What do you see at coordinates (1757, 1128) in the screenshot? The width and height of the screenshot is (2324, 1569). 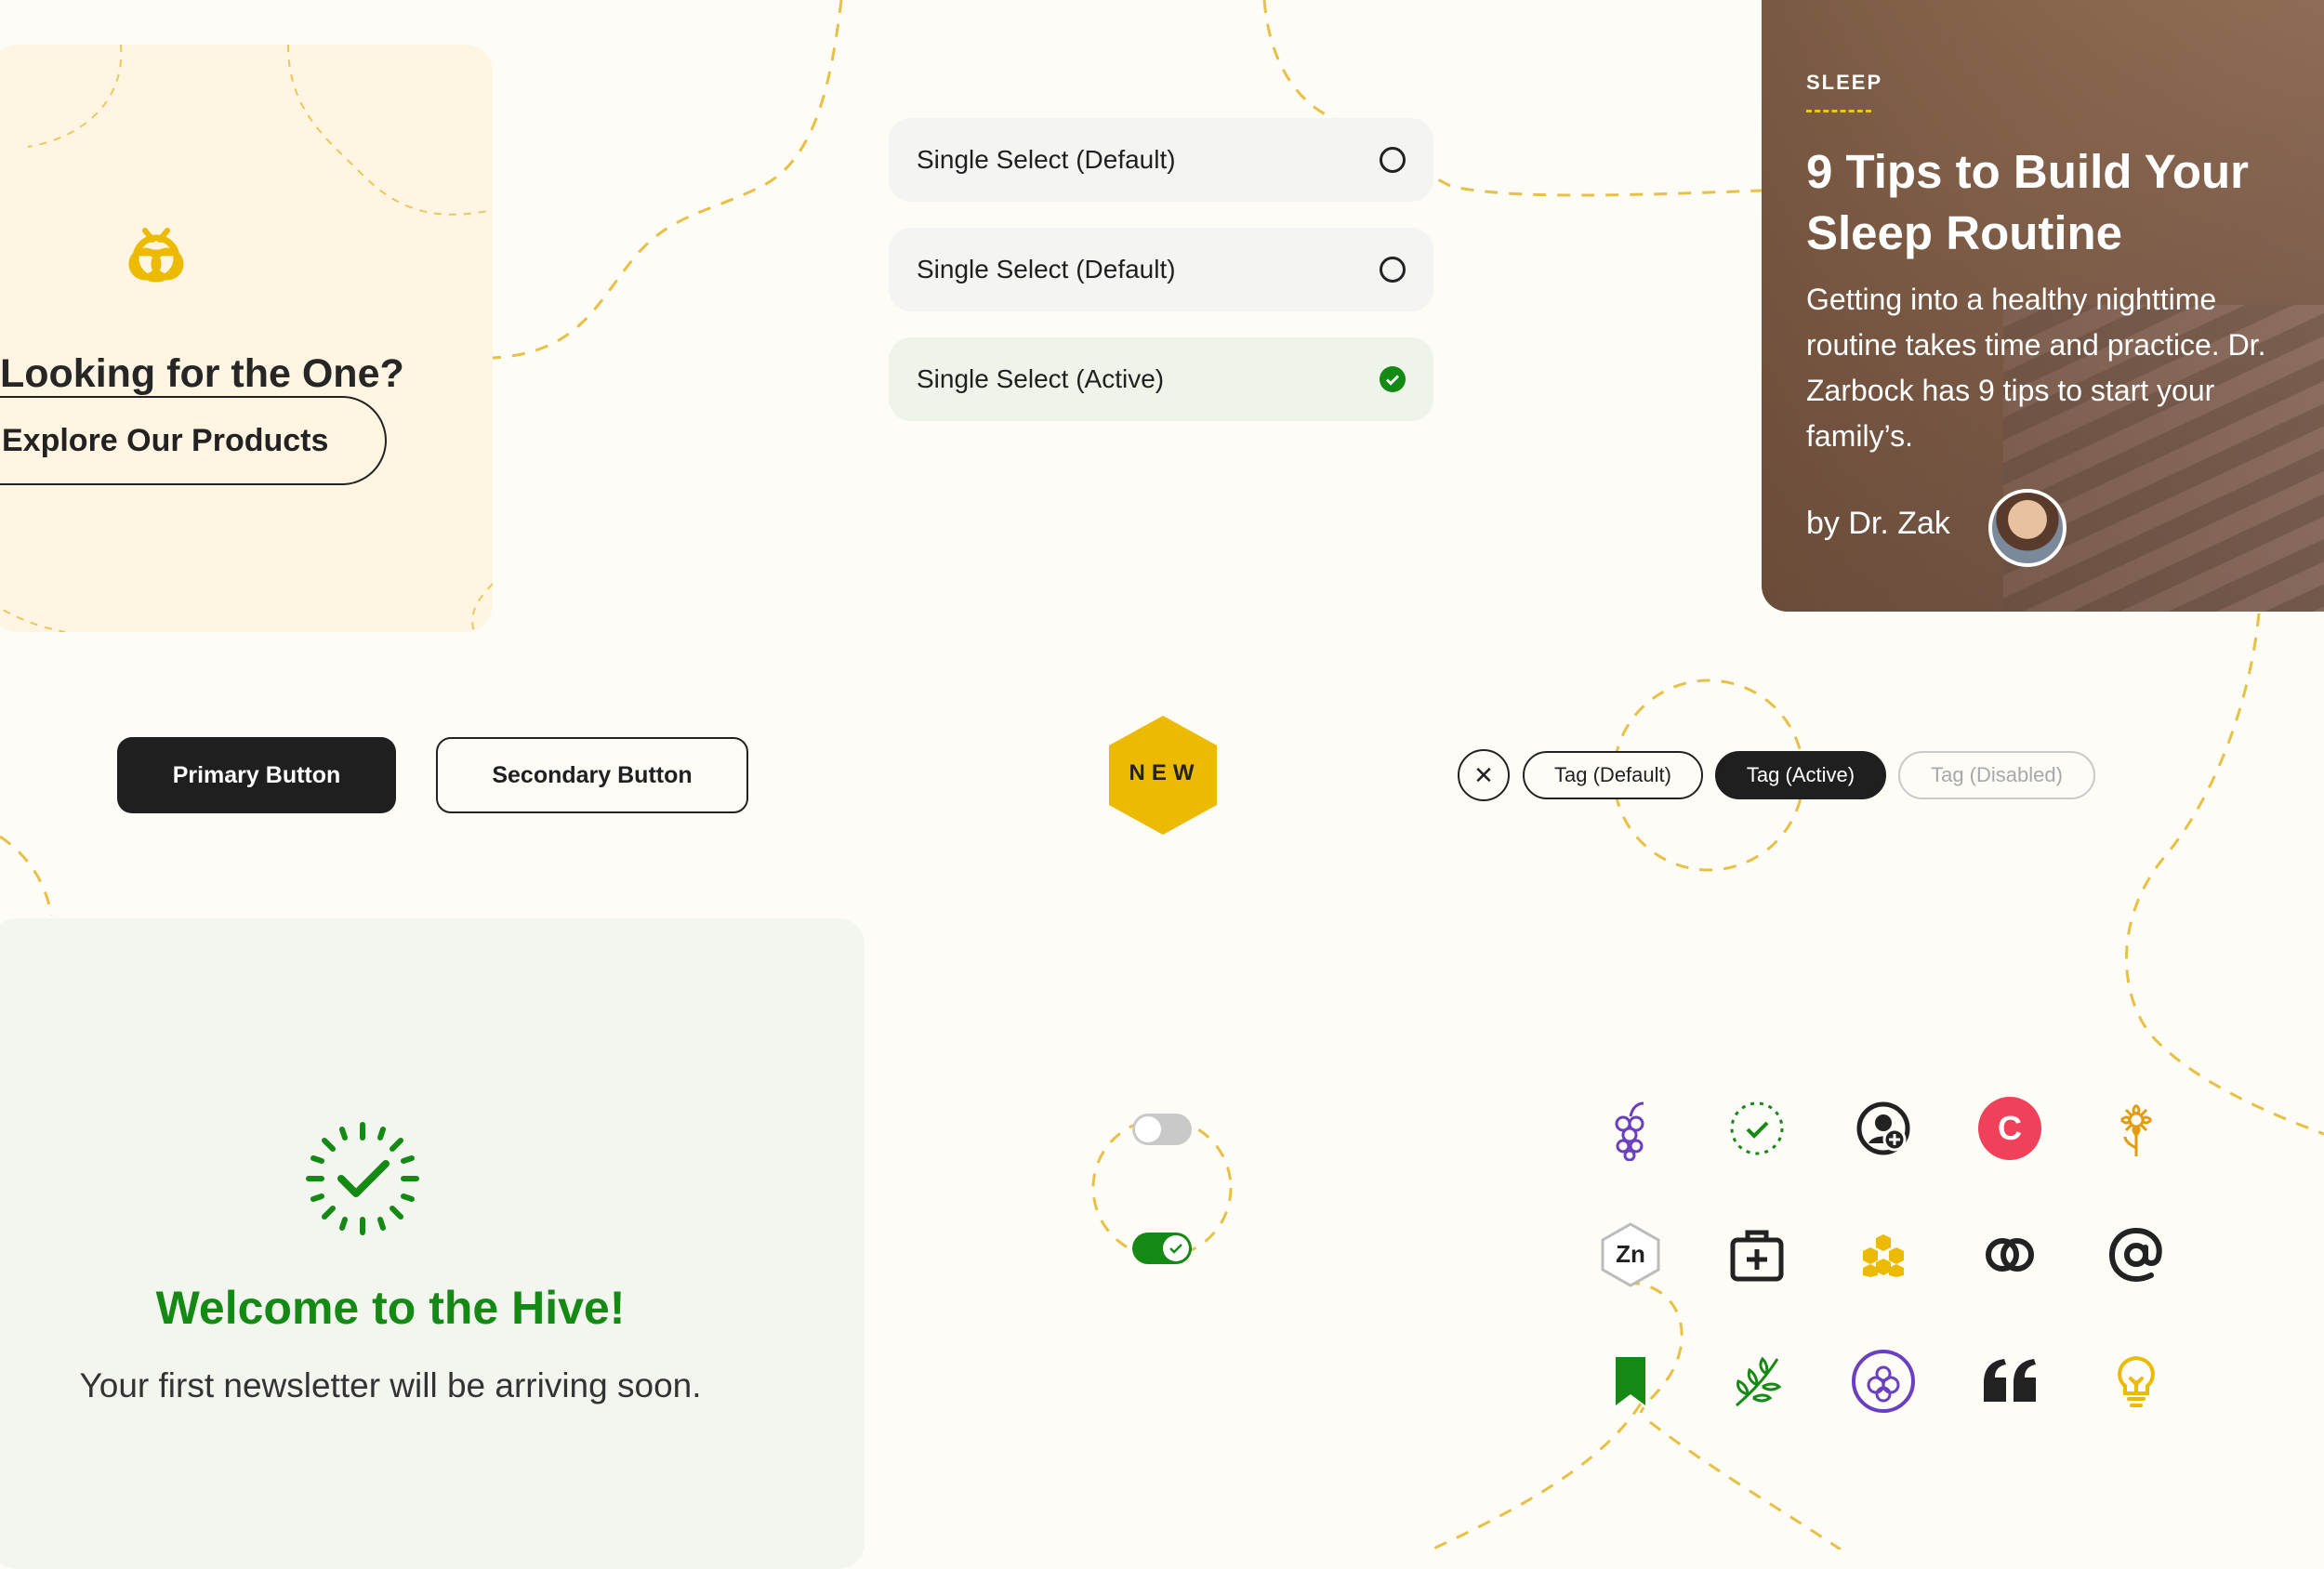 I see `dashed-check-circle-icon` at bounding box center [1757, 1128].